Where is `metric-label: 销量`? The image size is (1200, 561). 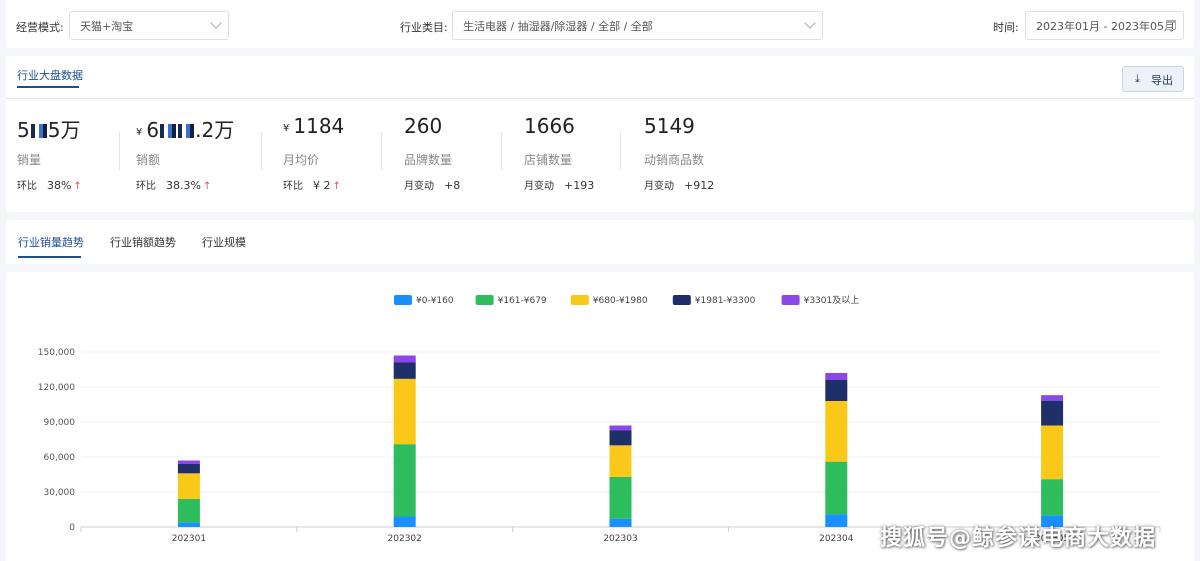 metric-label: 销量 is located at coordinates (29, 160).